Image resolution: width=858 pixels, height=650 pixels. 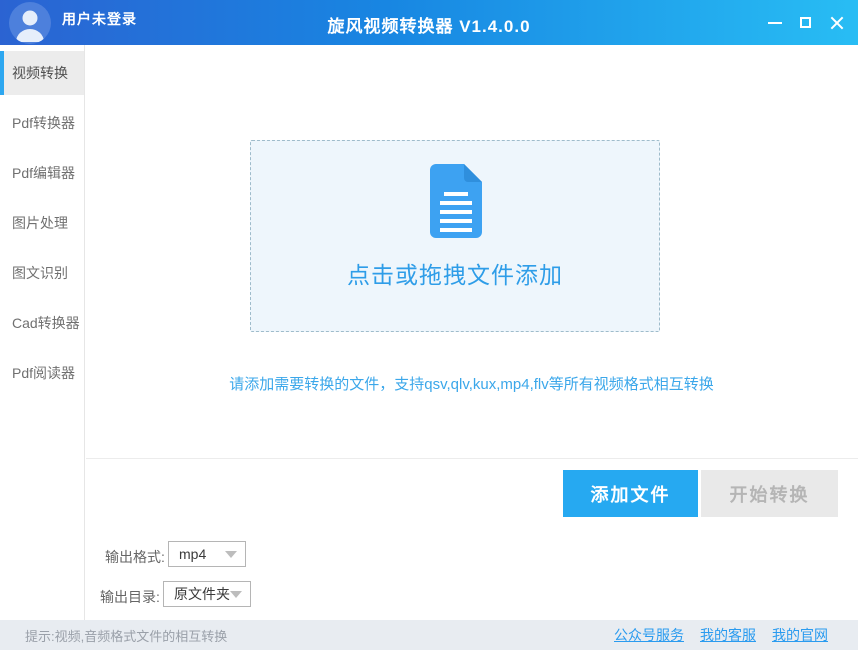 I want to click on sidebar-item-image-processing: 图片处理, so click(x=42, y=223).